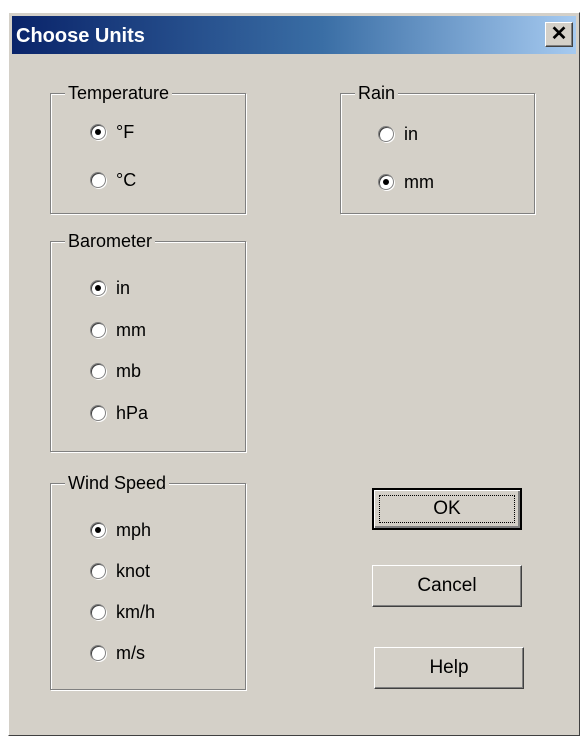 The image size is (583, 736). I want to click on cancel-button-label: Cancel, so click(447, 585).